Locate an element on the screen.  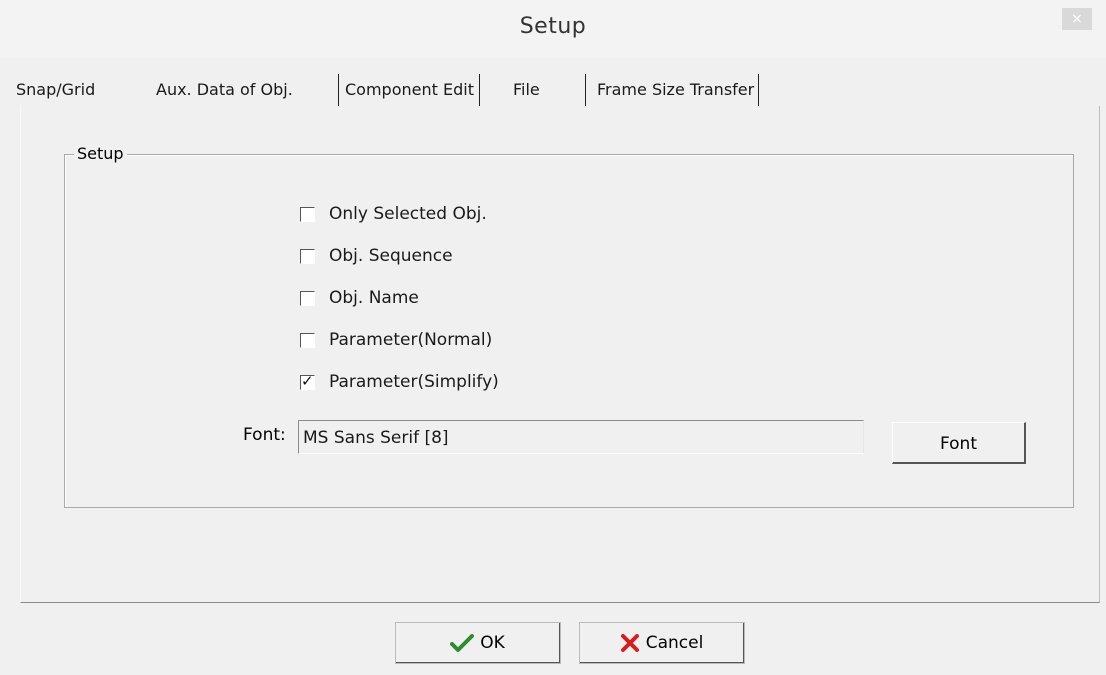
tab-aux-data-of-obj: Aux. Data of Obj. is located at coordinates (224, 90).